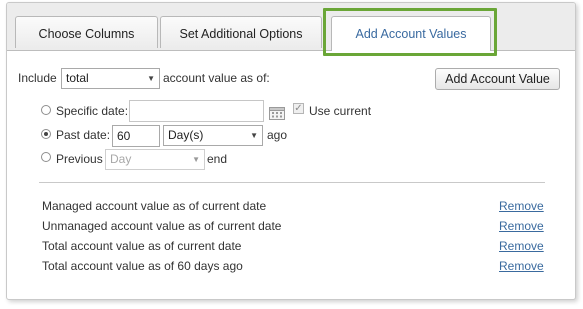 This screenshot has height=309, width=583. I want to click on tab-choose-columns: Choose Columns, so click(86, 32).